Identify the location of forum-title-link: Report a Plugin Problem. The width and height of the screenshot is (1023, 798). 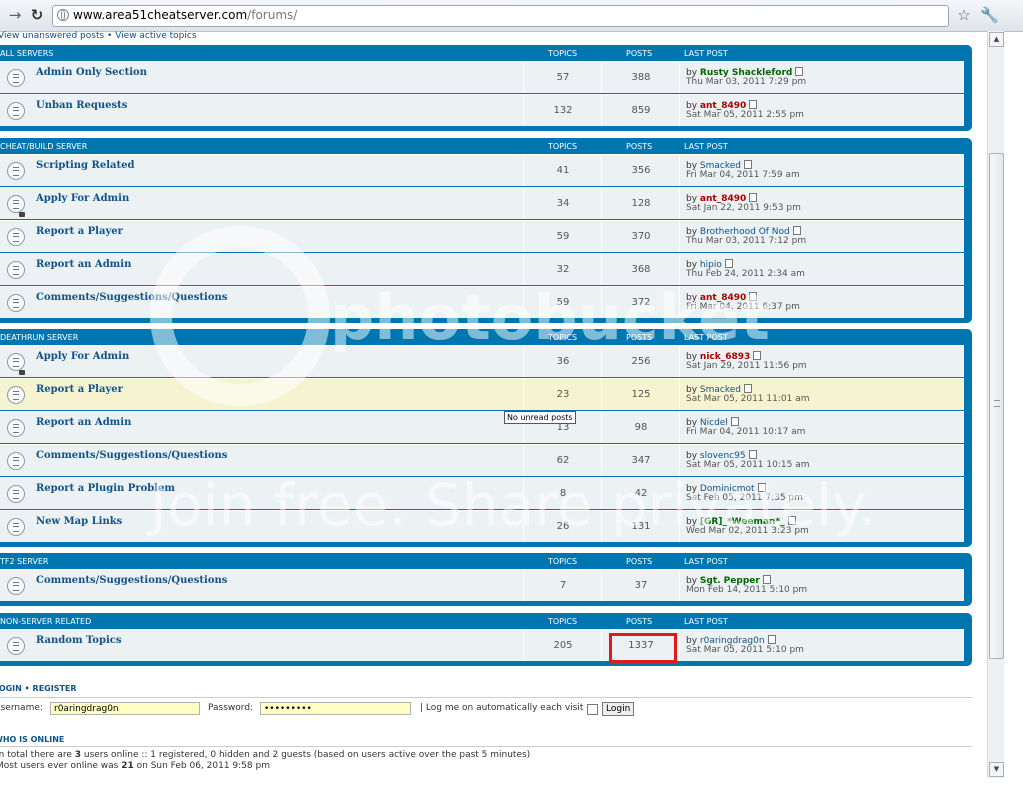
(105, 488).